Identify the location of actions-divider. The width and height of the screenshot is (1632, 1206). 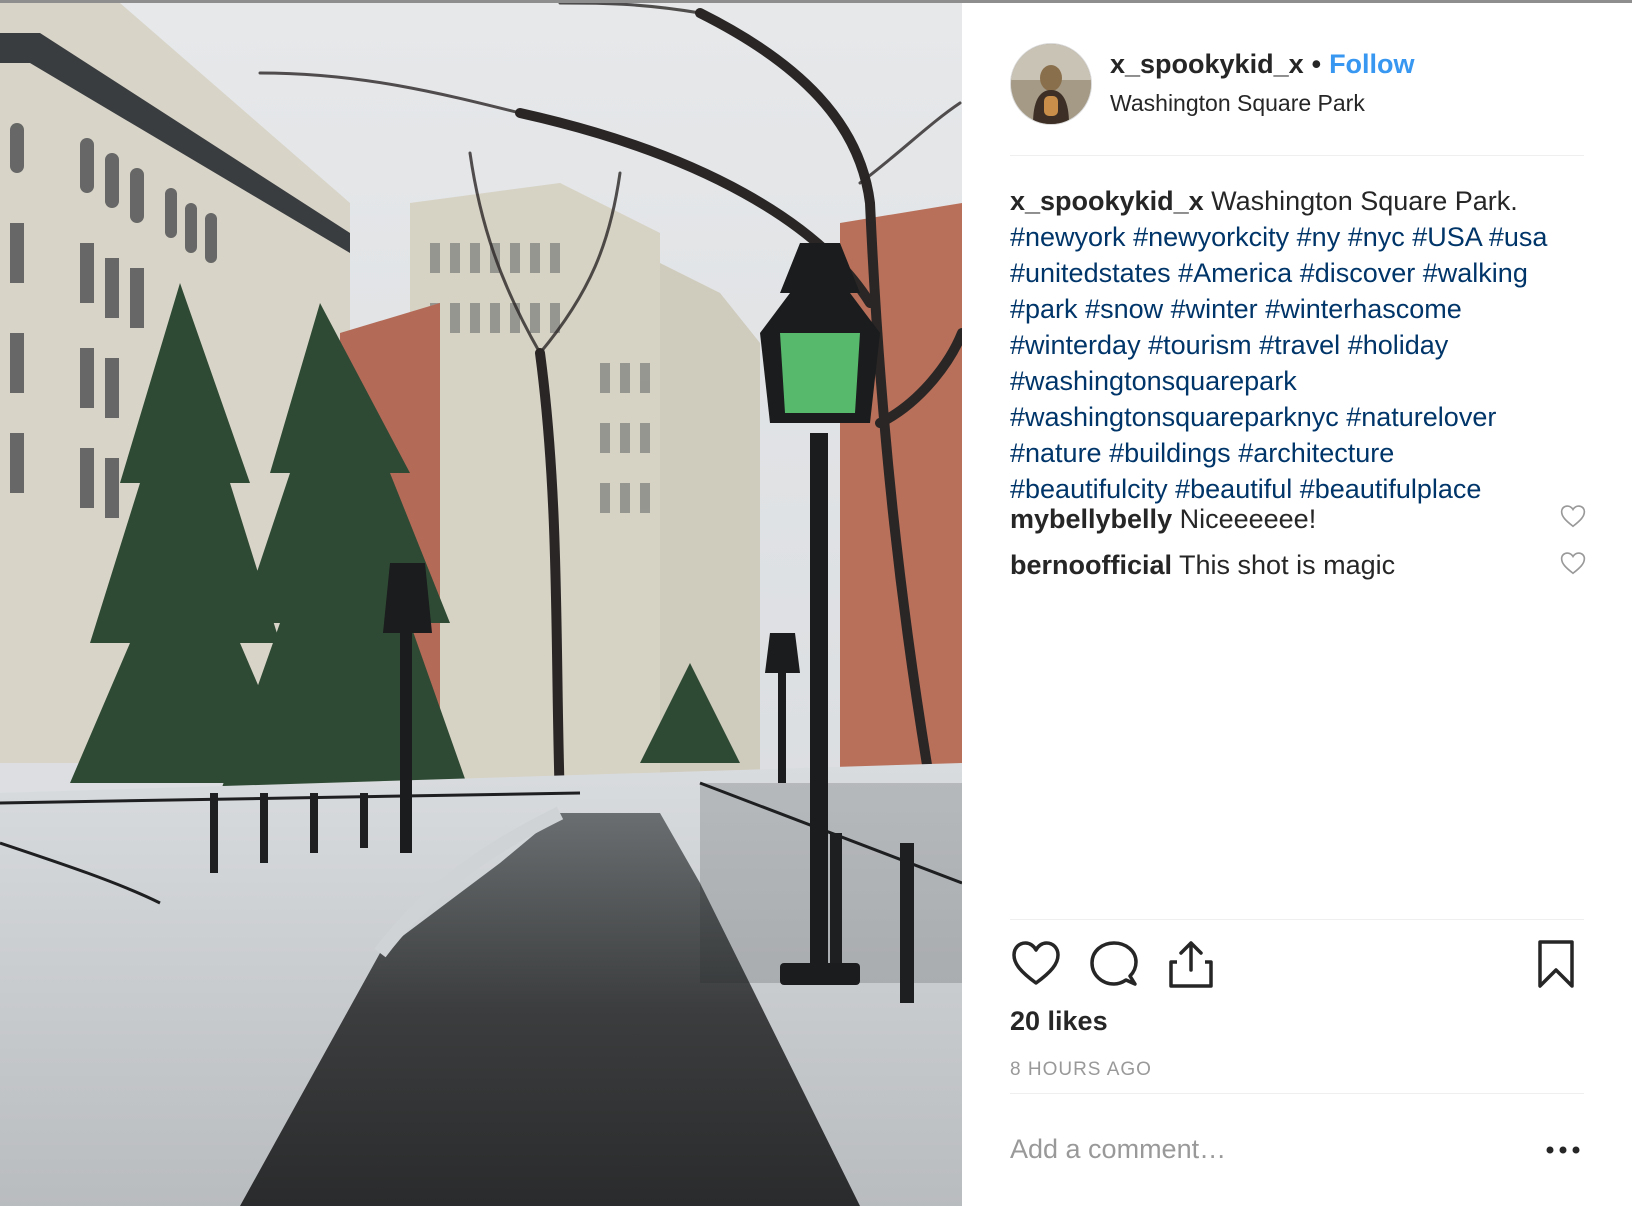
(1297, 919).